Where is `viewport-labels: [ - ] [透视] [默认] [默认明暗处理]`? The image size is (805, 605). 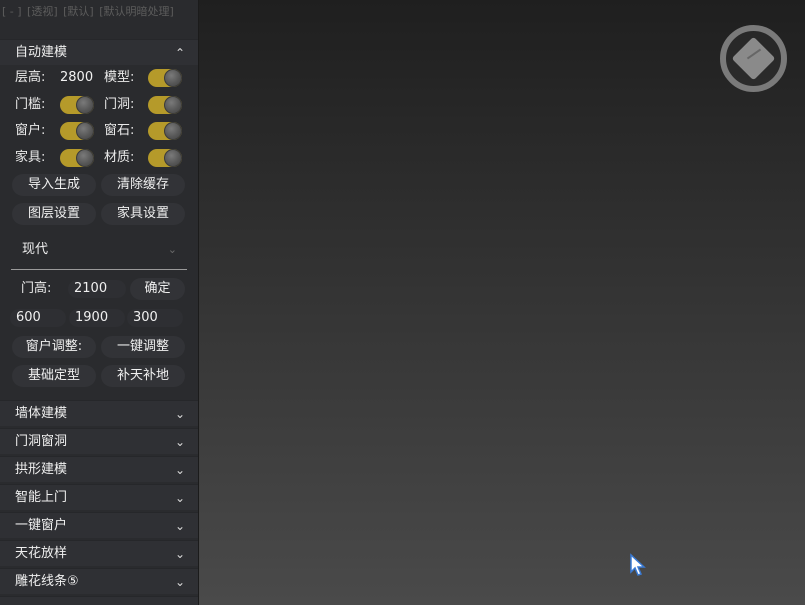
viewport-labels: [ - ] [透视] [默认] [默认明暗处理] is located at coordinates (100, 11).